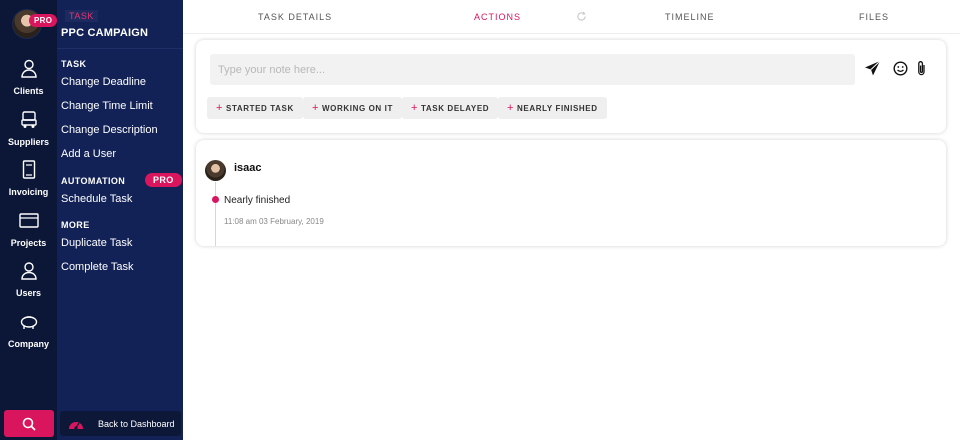 Image resolution: width=960 pixels, height=440 pixels. Describe the element at coordinates (215, 199) in the screenshot. I see `status-dot` at that location.